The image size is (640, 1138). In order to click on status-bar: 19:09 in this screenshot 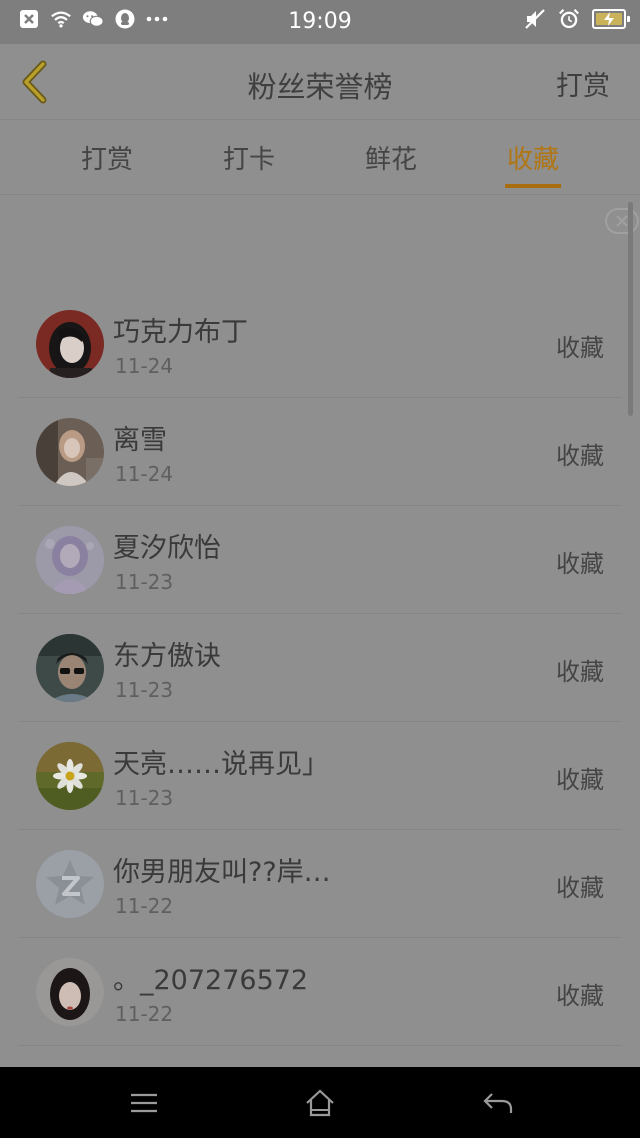, I will do `click(320, 22)`.